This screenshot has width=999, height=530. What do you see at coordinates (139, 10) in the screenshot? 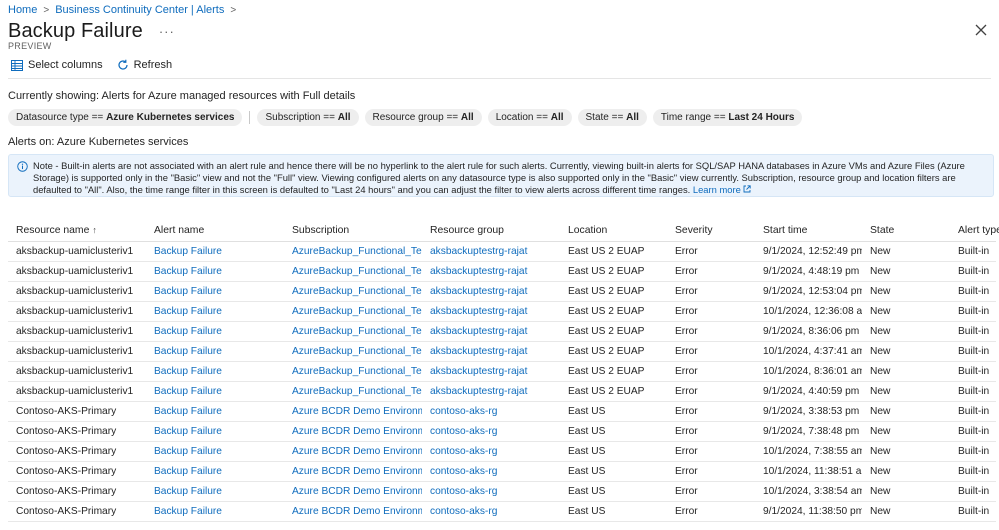
I see `breadcrumb-alerts: Business Continuity Center | Alerts` at bounding box center [139, 10].